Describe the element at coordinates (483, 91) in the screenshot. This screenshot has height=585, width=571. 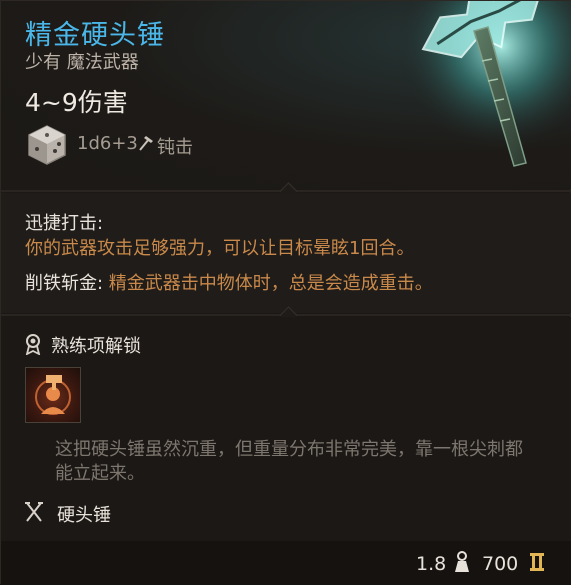
I see `weapon-art-icon` at that location.